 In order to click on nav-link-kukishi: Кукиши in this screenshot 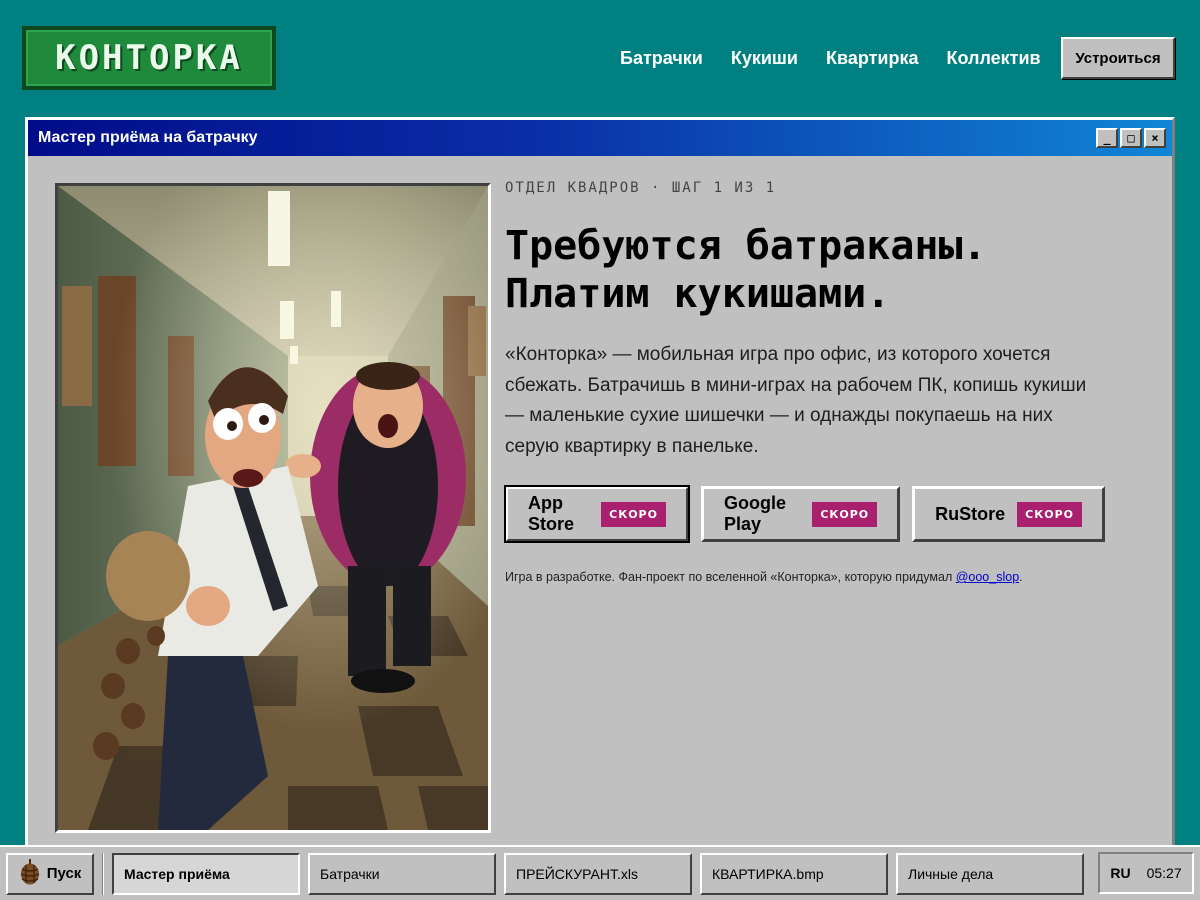, I will do `click(764, 58)`.